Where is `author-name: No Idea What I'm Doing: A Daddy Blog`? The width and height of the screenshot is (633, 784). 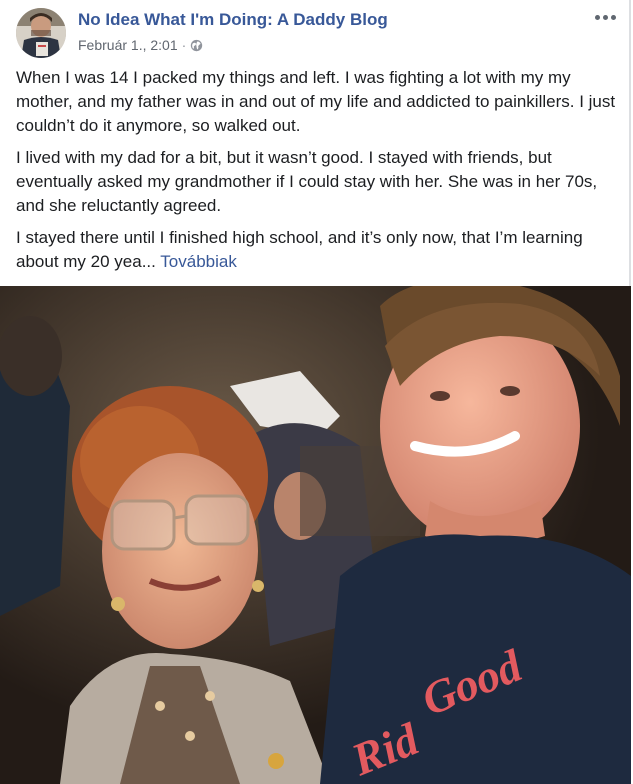
author-name: No Idea What I'm Doing: A Daddy Blog is located at coordinates (233, 20).